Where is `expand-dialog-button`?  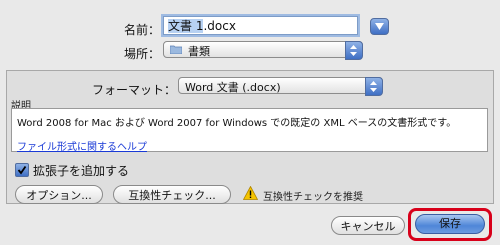 expand-dialog-button is located at coordinates (379, 26).